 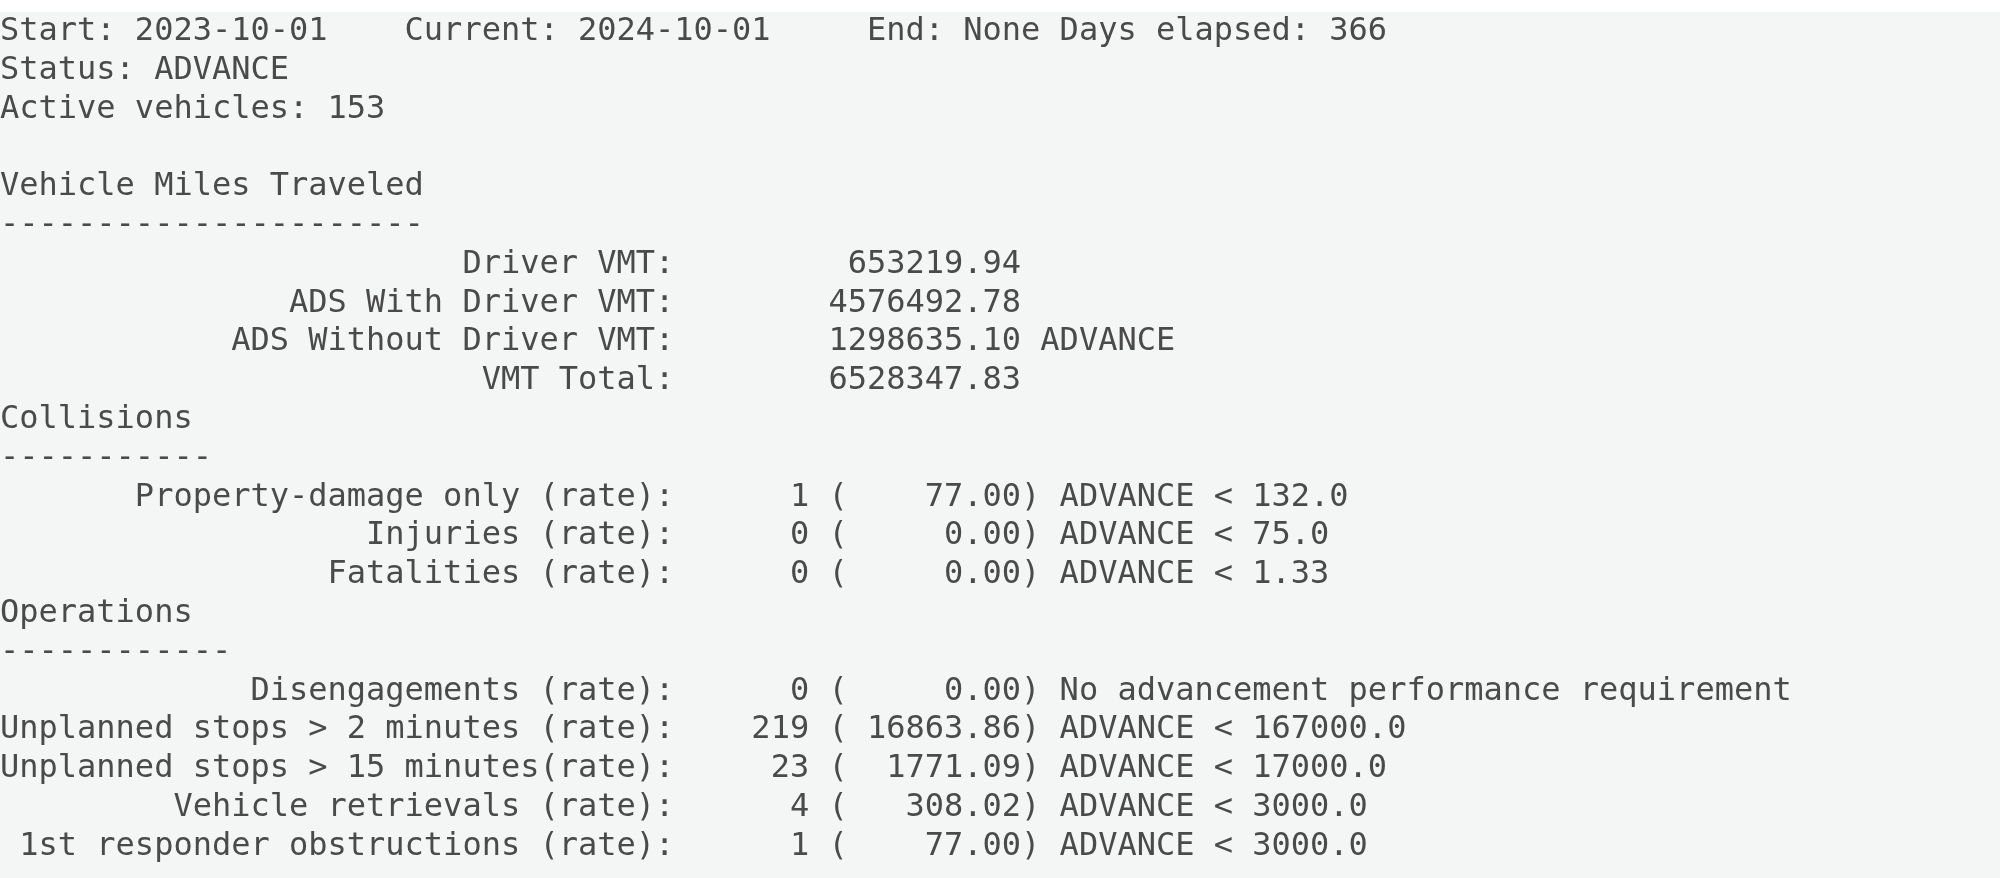 I want to click on metric-count: 4, so click(x=799, y=804).